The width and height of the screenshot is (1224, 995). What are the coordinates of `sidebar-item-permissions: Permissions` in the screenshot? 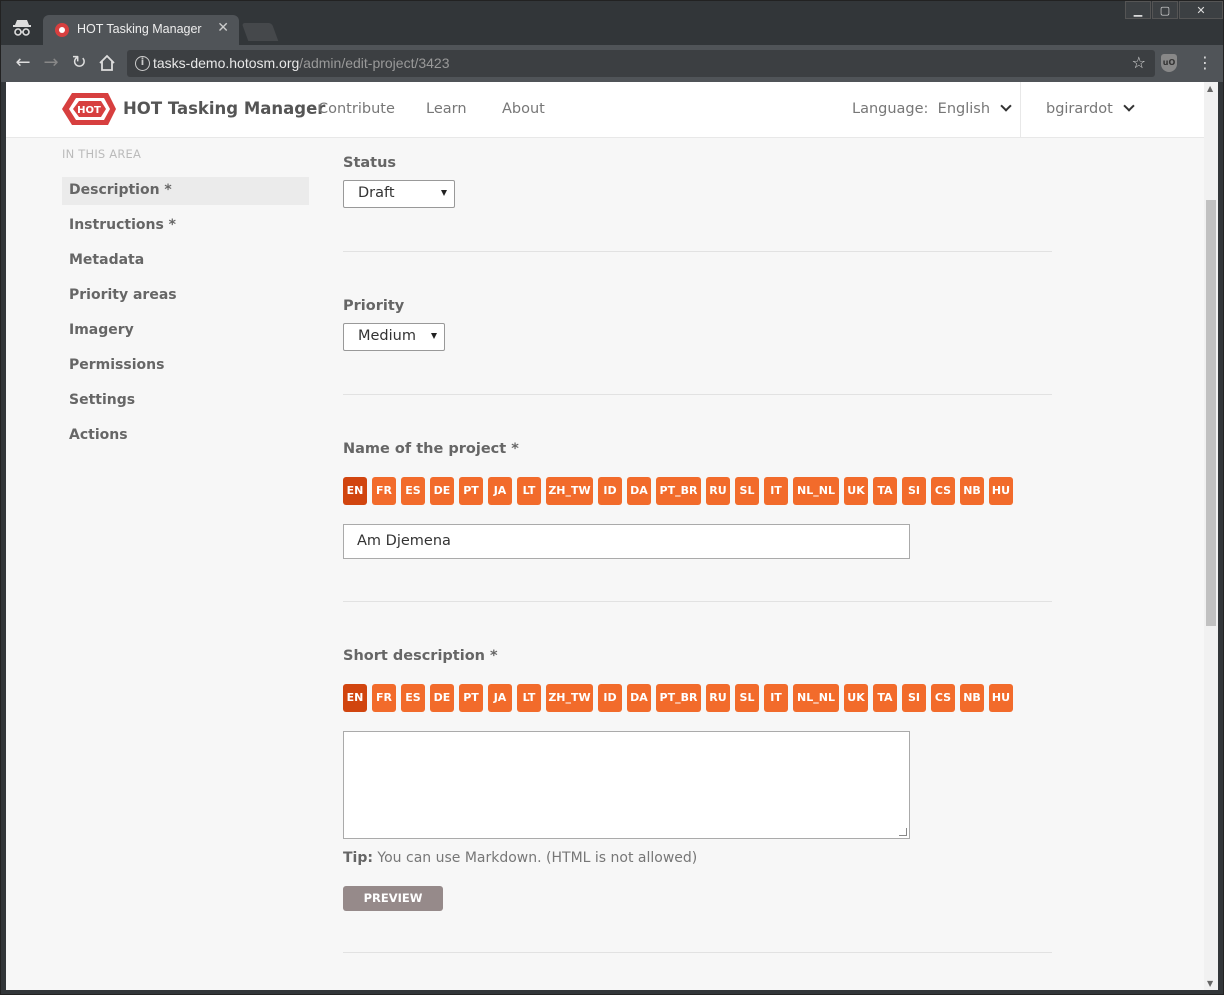 It's located at (185, 366).